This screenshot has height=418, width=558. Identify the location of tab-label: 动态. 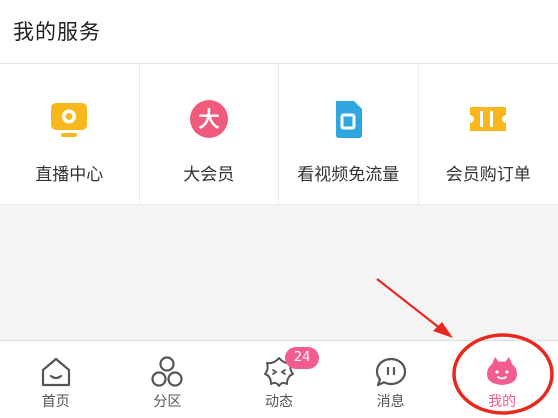
(278, 402).